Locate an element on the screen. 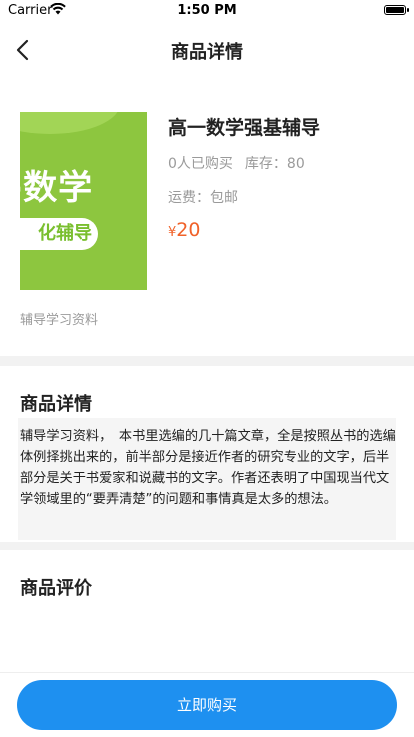  stock-count: 库存：80 is located at coordinates (274, 164).